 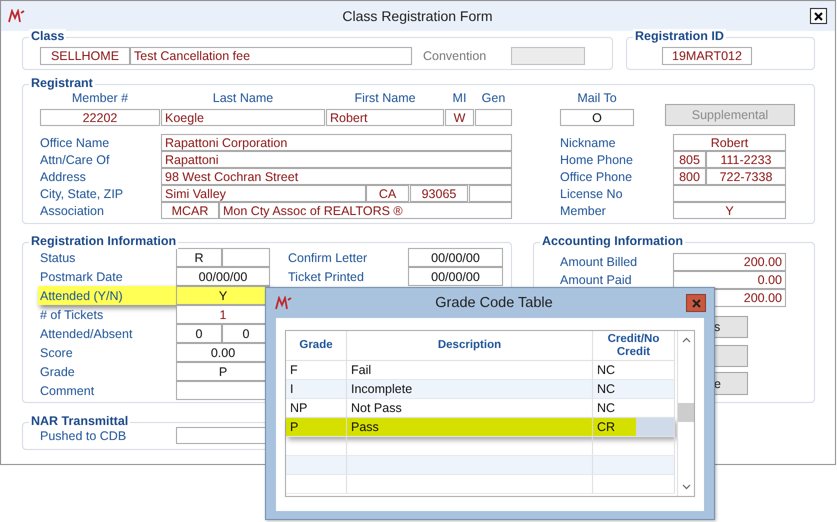 What do you see at coordinates (336, 159) in the screenshot?
I see `input-field: Rapattoni` at bounding box center [336, 159].